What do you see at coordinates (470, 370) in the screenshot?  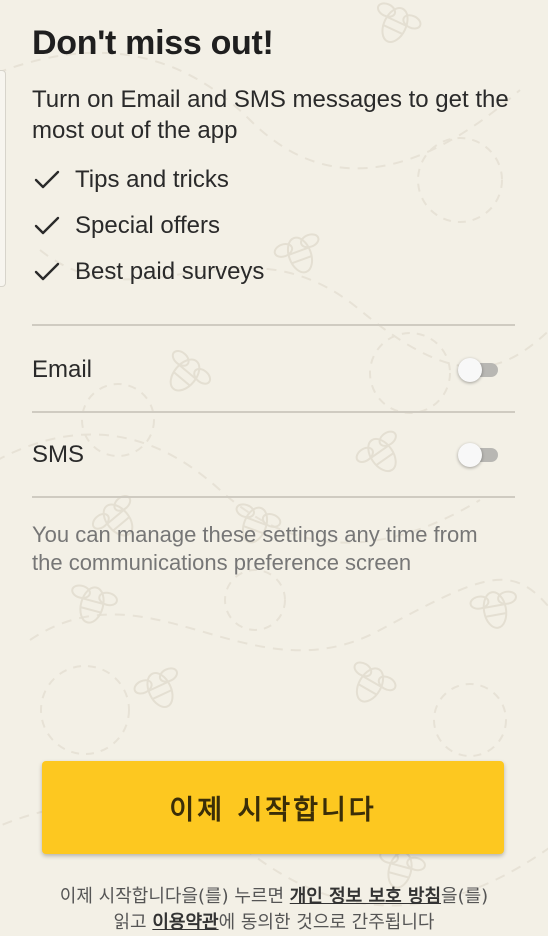 I see `email-toggle-thumb` at bounding box center [470, 370].